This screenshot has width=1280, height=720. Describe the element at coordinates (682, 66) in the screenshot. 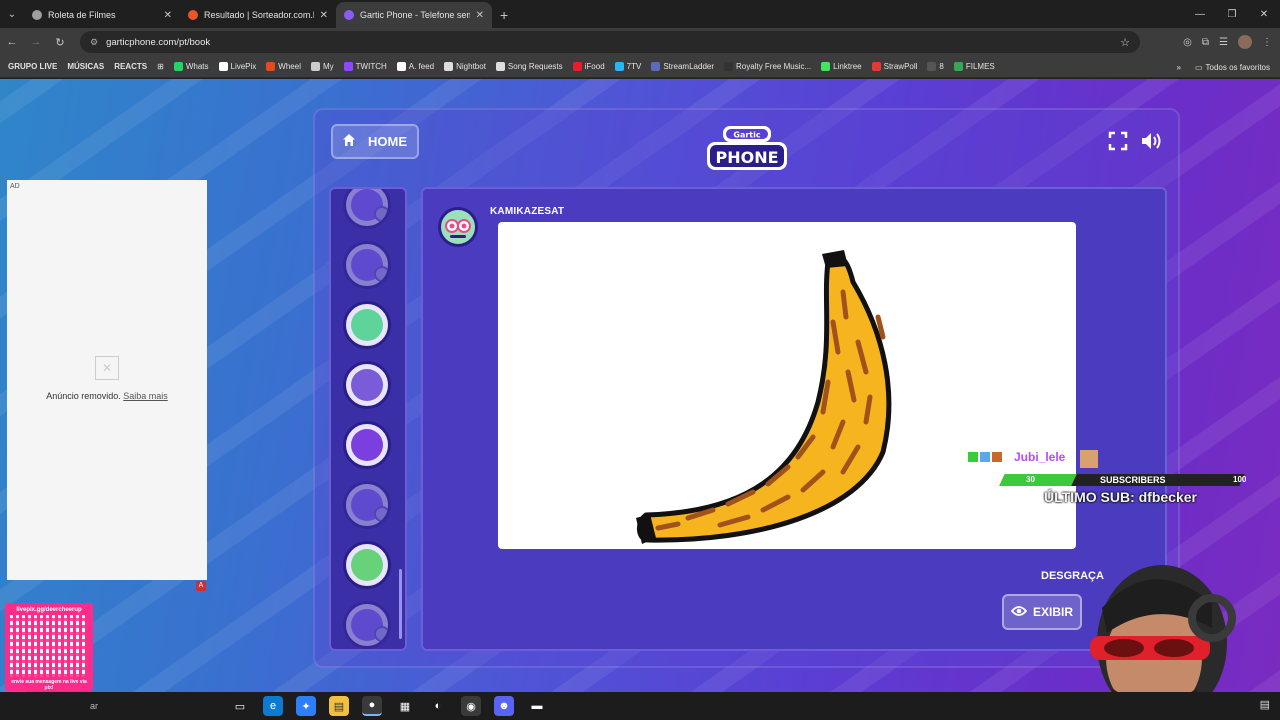

I see `bookmark-item: StreamLadder` at that location.